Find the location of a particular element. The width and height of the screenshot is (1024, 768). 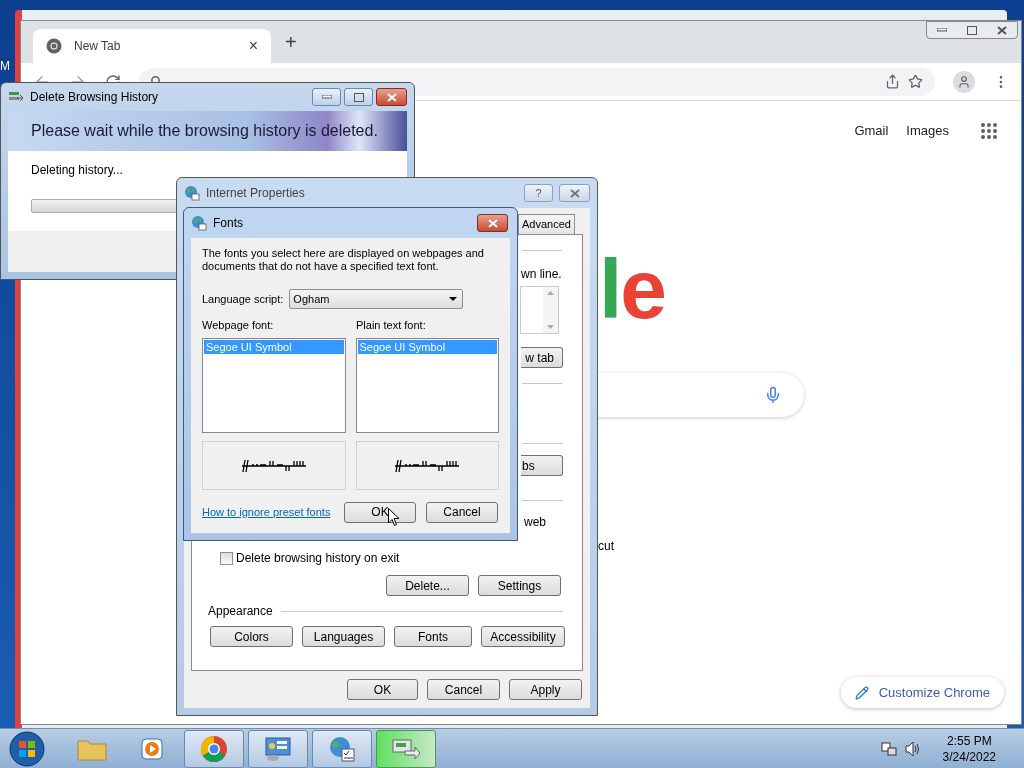

dropdown-value: Ogham is located at coordinates (312, 299).